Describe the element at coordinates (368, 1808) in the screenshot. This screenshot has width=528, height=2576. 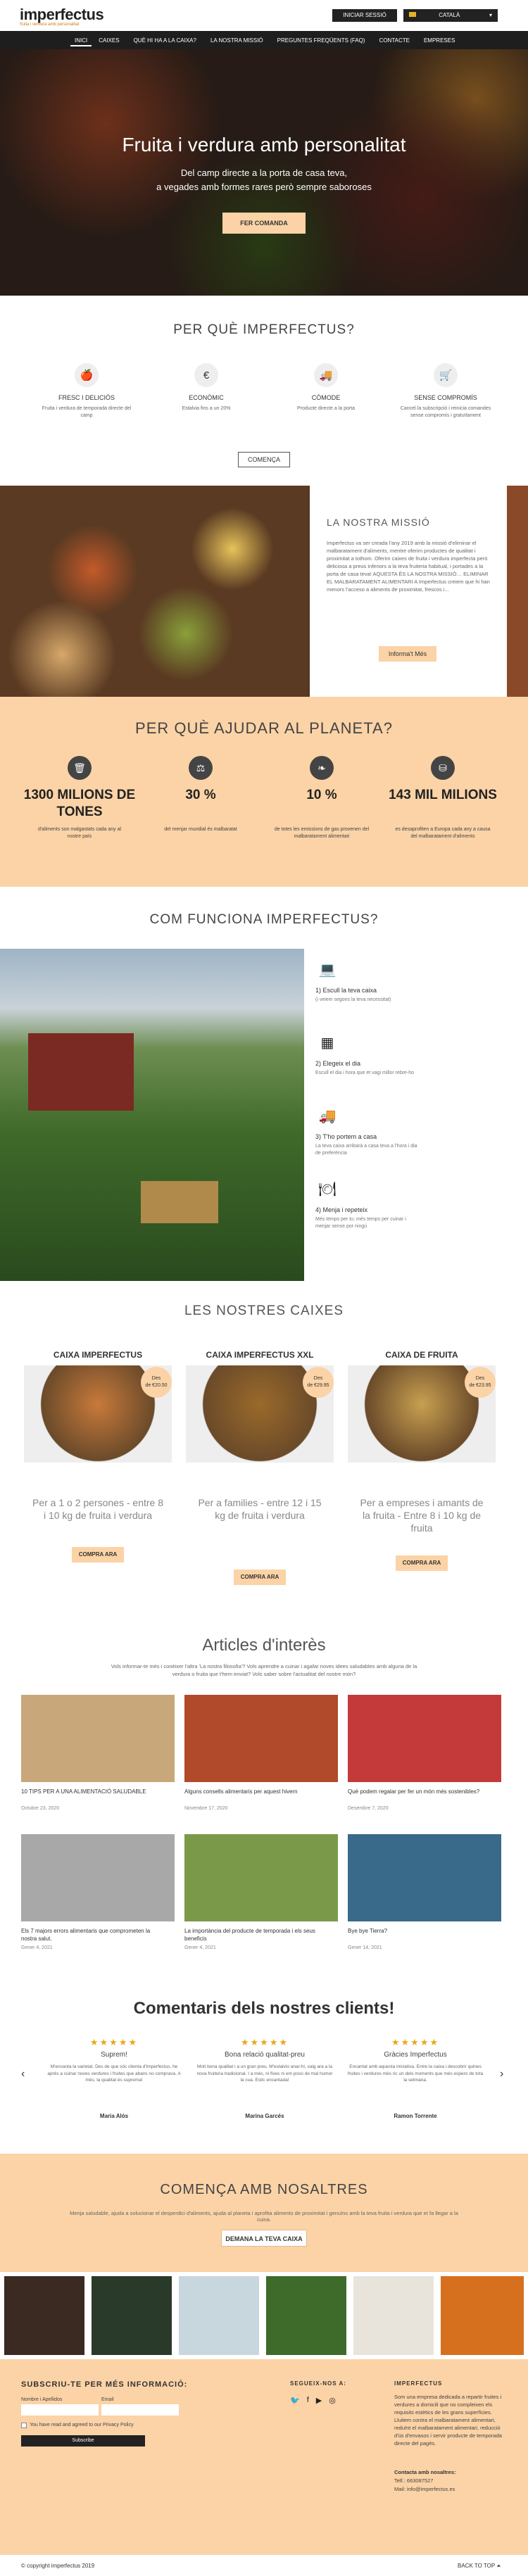
I see `article-date: Desembre 7, 2020` at that location.